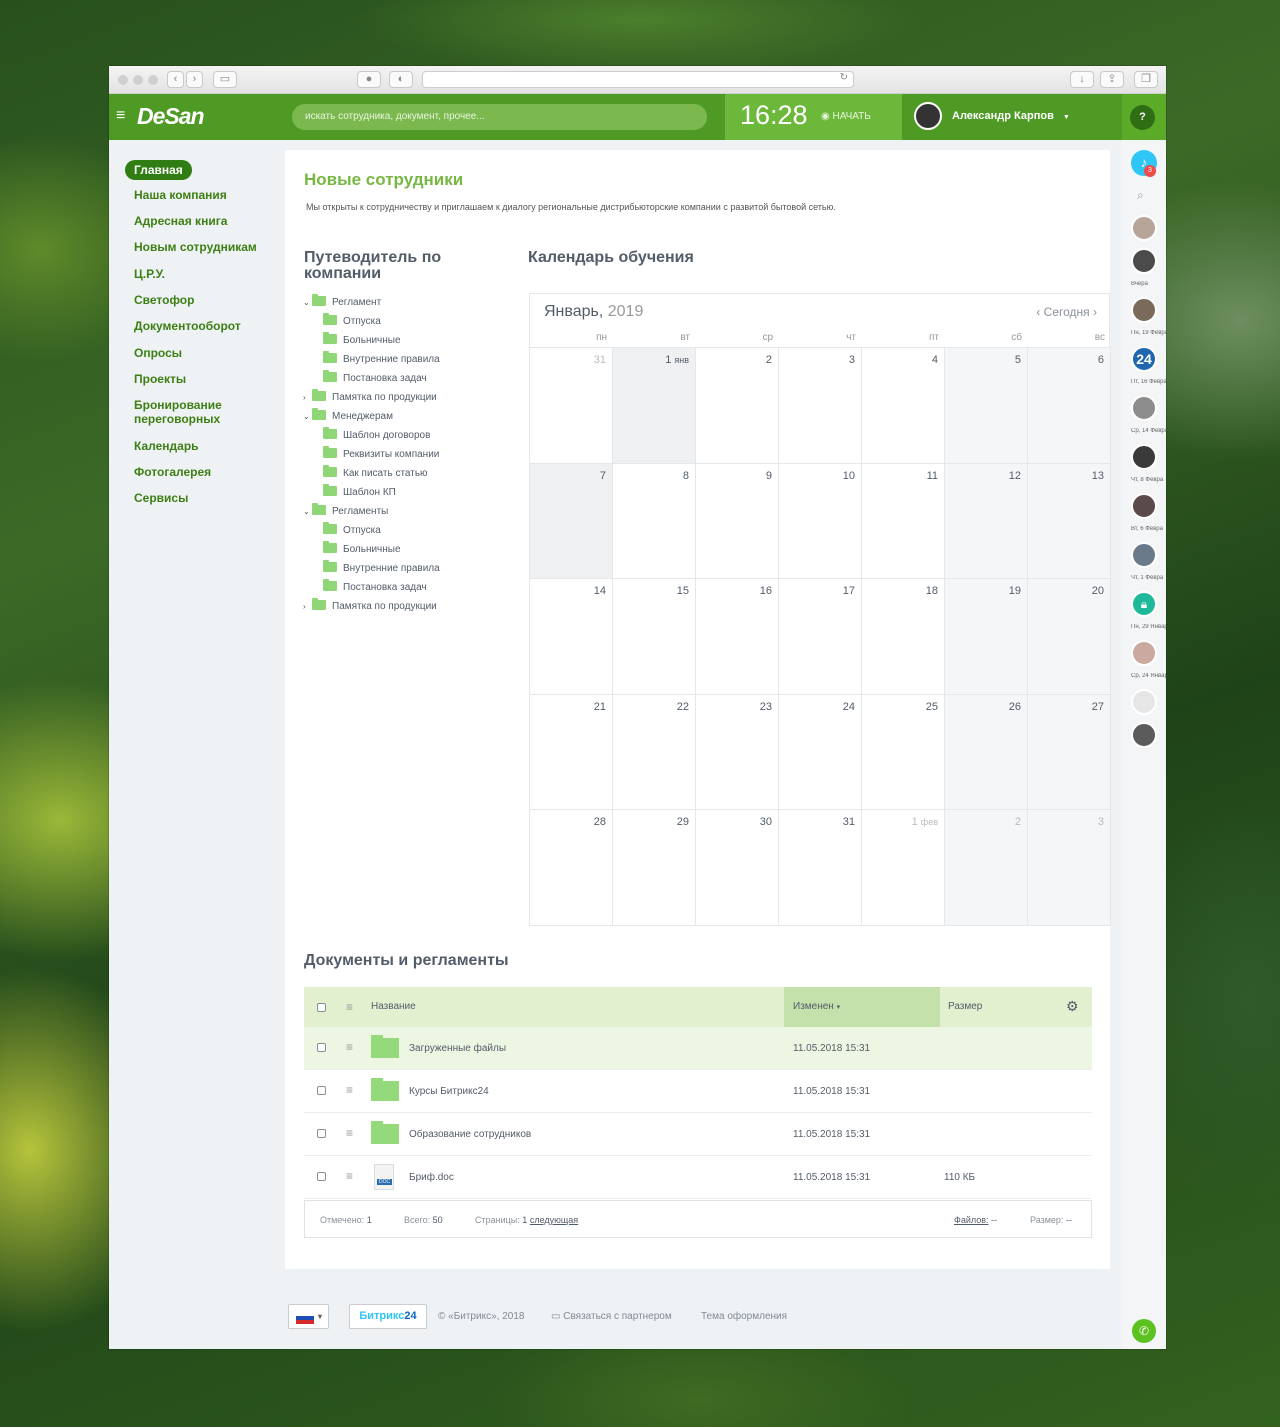  What do you see at coordinates (180, 195) in the screenshot?
I see `nav-item-company: Наша компания` at bounding box center [180, 195].